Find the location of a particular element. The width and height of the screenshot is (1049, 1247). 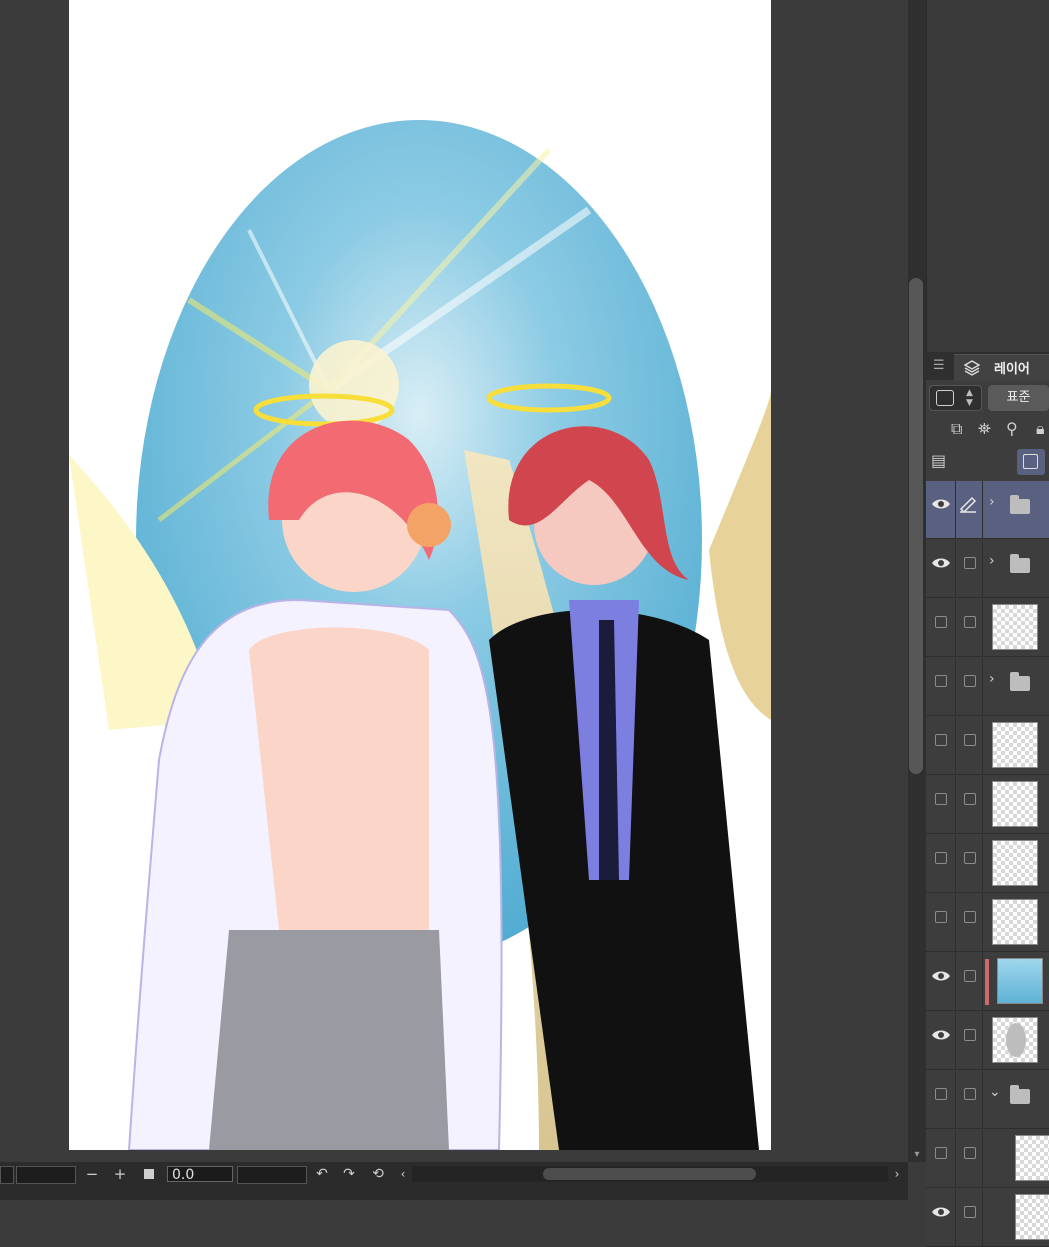

new-layer-icon is located at coordinates (1030, 461).